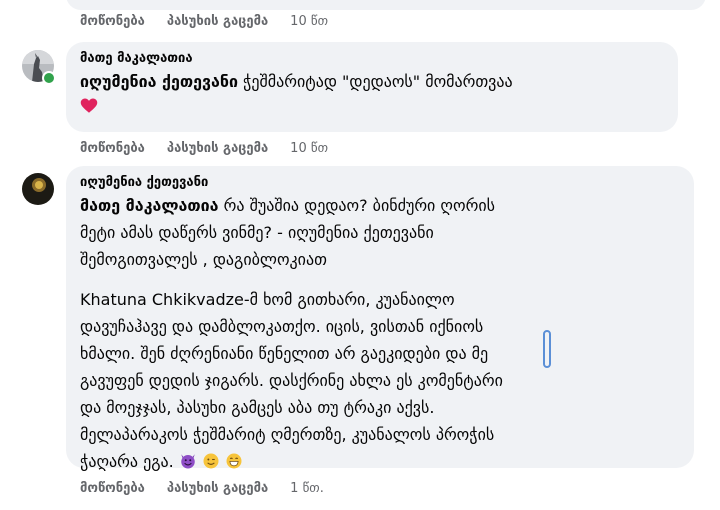 Image resolution: width=720 pixels, height=510 pixels. What do you see at coordinates (380, 183) in the screenshot?
I see `comment-author: იღუმენია ქეთევანი` at bounding box center [380, 183].